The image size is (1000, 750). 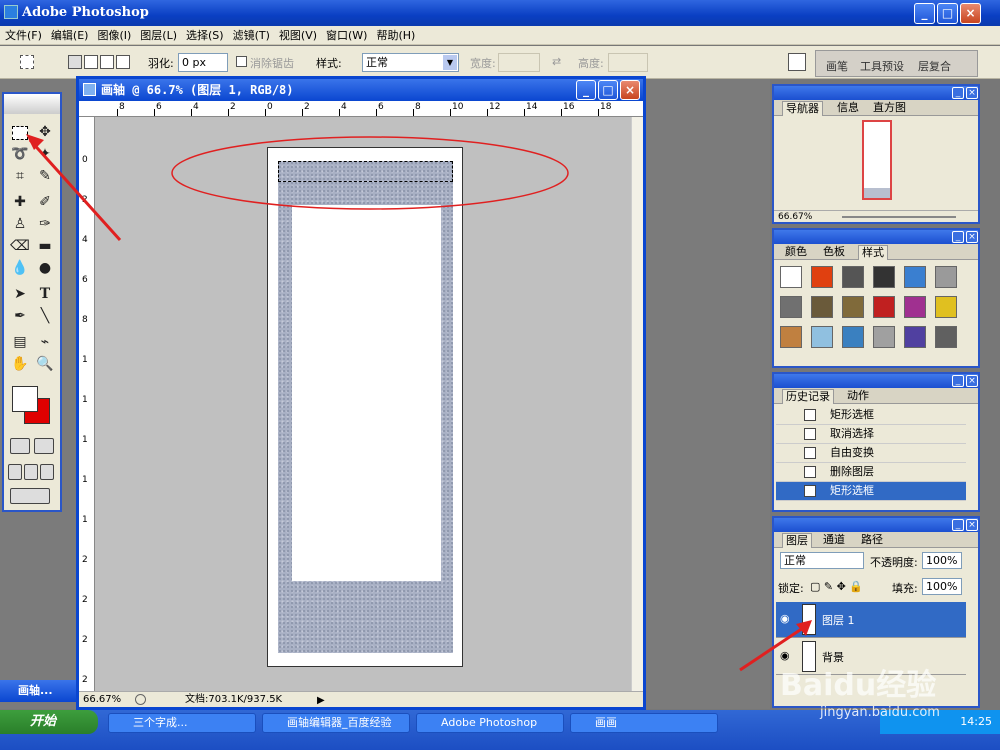 What do you see at coordinates (47, 472) in the screenshot?
I see `screen-mode-full-button` at bounding box center [47, 472].